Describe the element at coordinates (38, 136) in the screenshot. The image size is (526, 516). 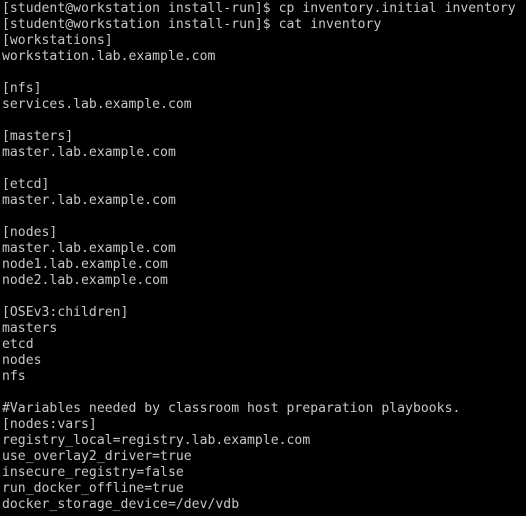
I see `terminal-line: [masters]` at that location.